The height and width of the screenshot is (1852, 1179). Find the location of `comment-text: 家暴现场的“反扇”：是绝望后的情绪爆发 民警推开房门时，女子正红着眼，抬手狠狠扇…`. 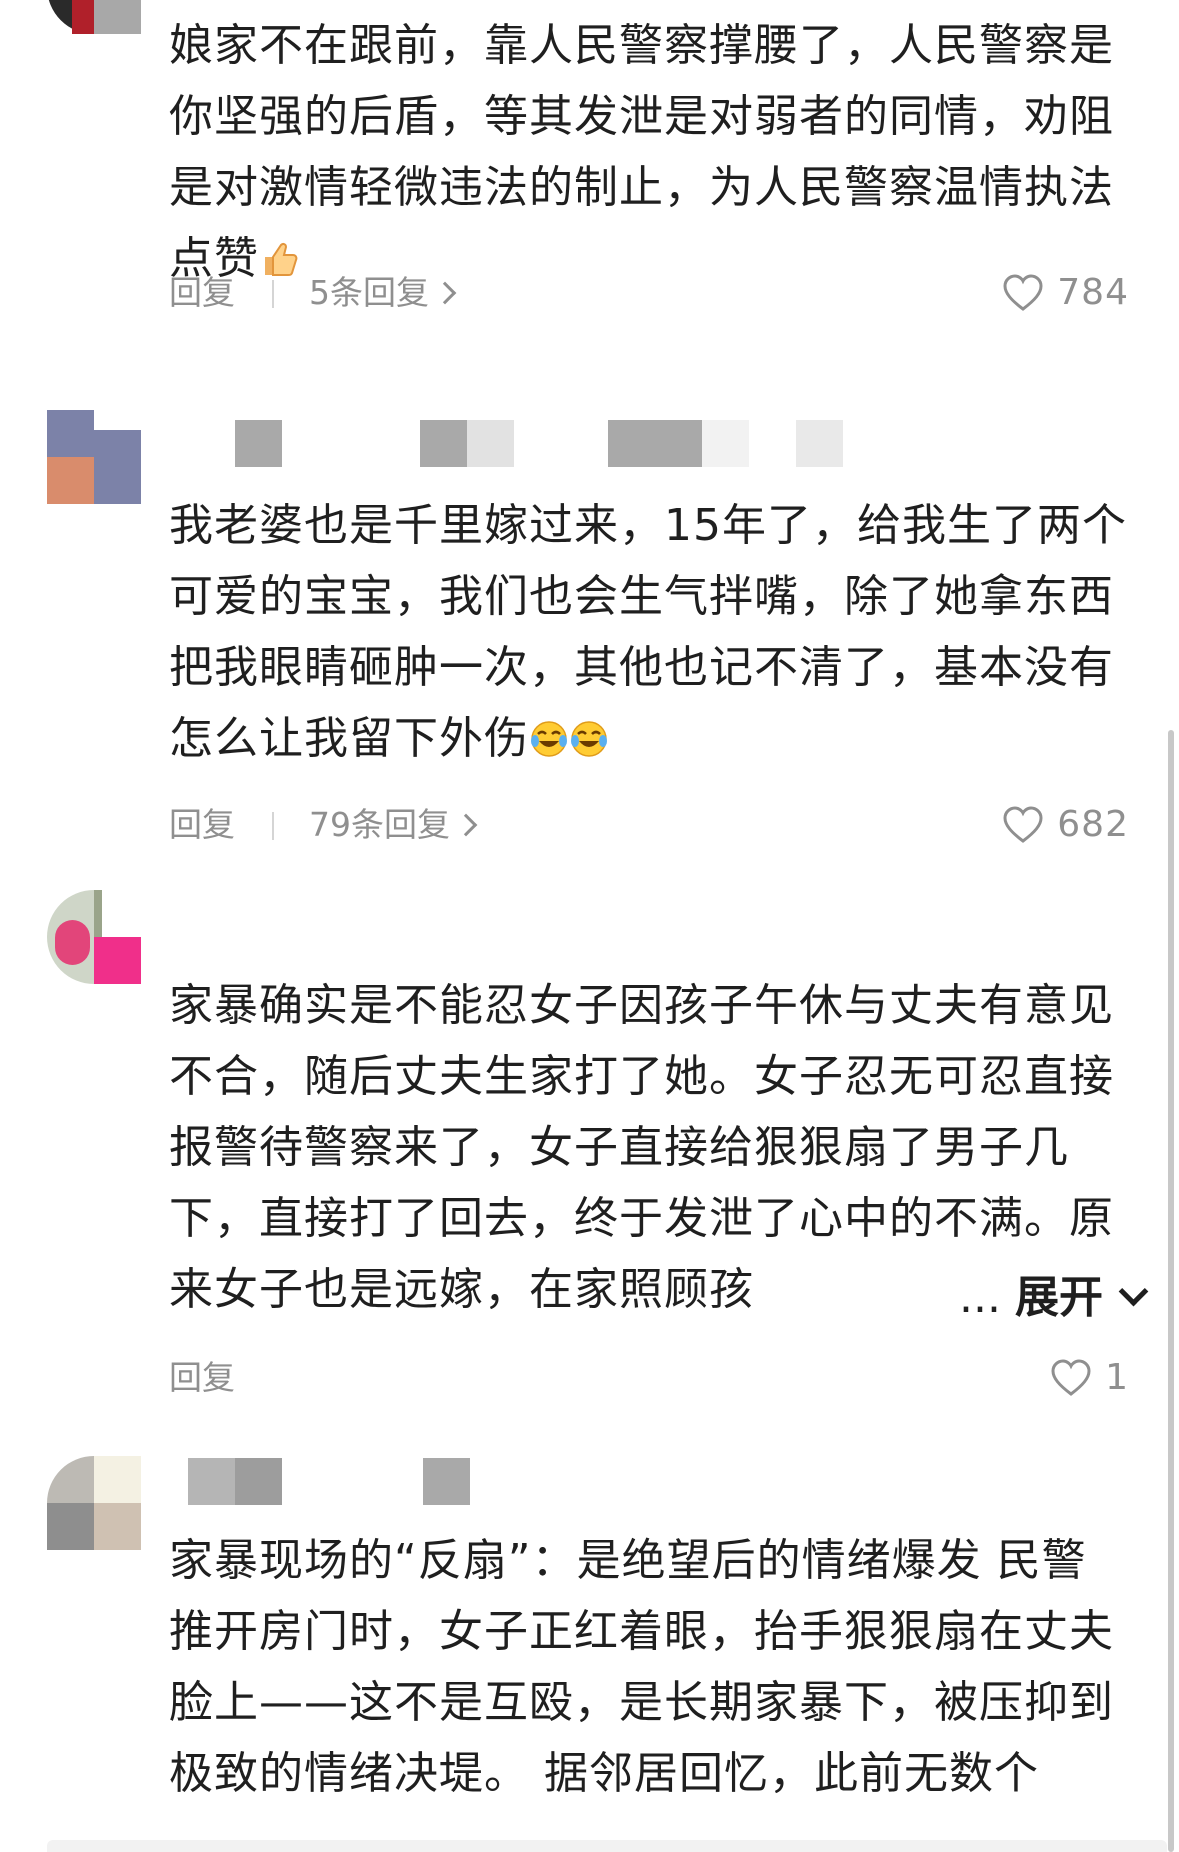

comment-text: 家暴现场的“反扇”：是绝望后的情绪爆发 民警推开房门时，女子正红着眼，抬手狠狠扇… is located at coordinates (641, 1667).